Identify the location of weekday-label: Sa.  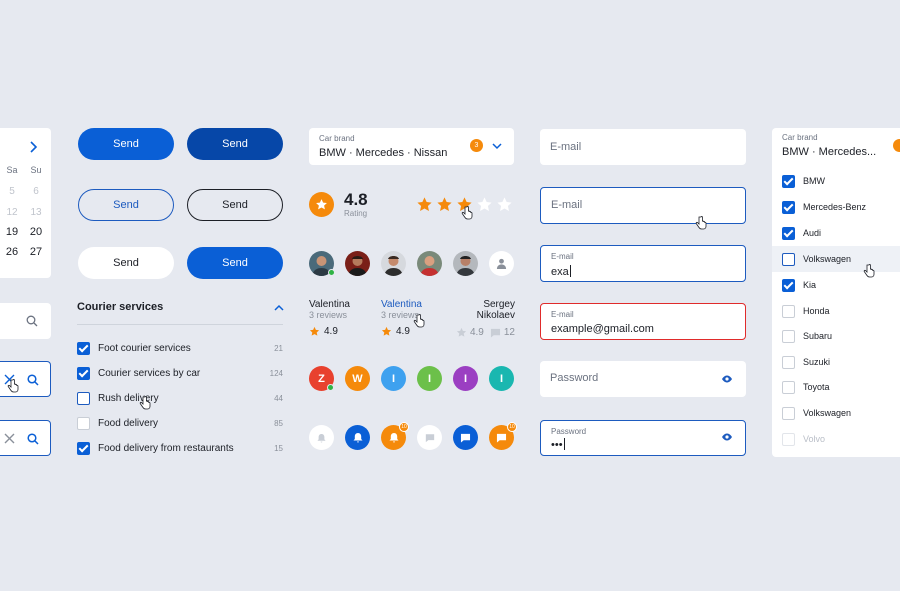
(12, 170).